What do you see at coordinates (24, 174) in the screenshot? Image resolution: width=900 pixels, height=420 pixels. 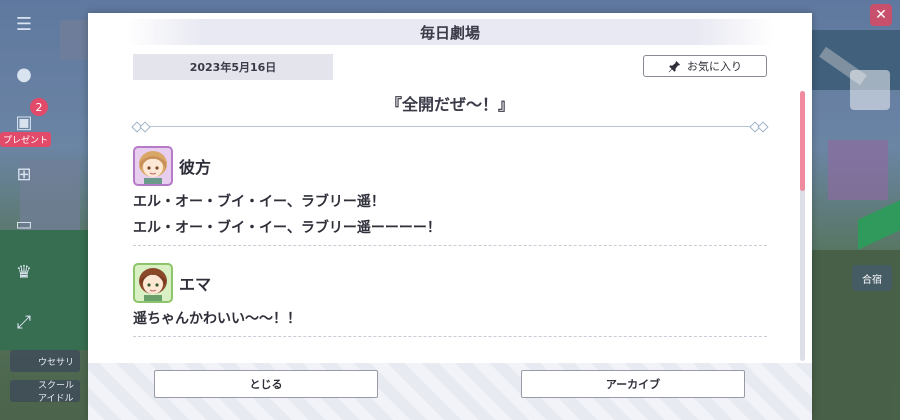 I see `gift-icon: ⊞` at bounding box center [24, 174].